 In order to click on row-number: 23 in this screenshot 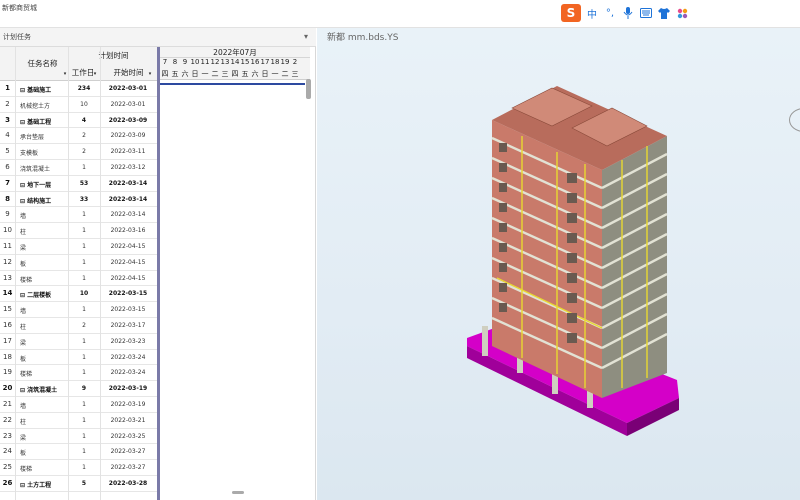, I will do `click(7, 435)`.